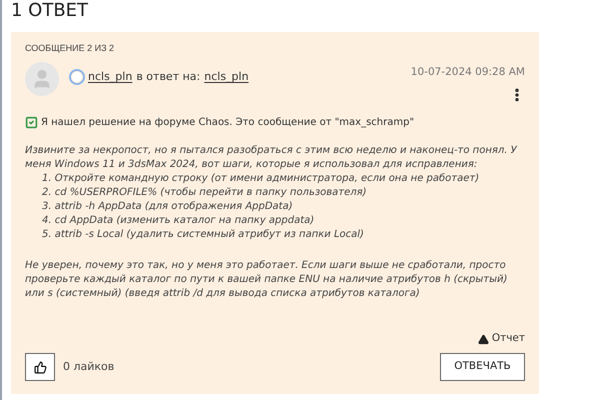 This screenshot has width=590, height=400. Describe the element at coordinates (482, 367) in the screenshot. I see `reply-button: ОТВЕЧАТЬ` at that location.